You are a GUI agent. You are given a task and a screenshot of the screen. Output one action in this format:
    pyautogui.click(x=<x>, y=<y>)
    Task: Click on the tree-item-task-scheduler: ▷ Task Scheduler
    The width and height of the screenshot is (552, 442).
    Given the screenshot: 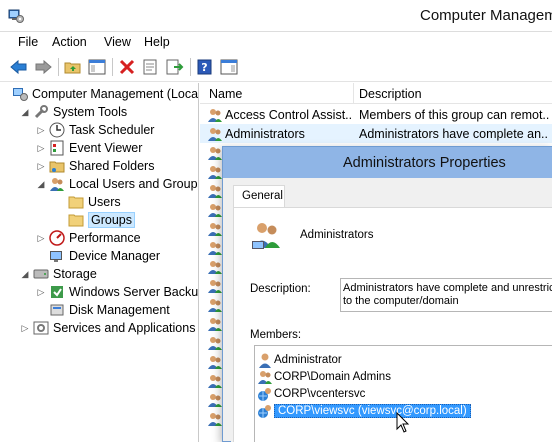 What is the action you would take?
    pyautogui.click(x=95, y=130)
    